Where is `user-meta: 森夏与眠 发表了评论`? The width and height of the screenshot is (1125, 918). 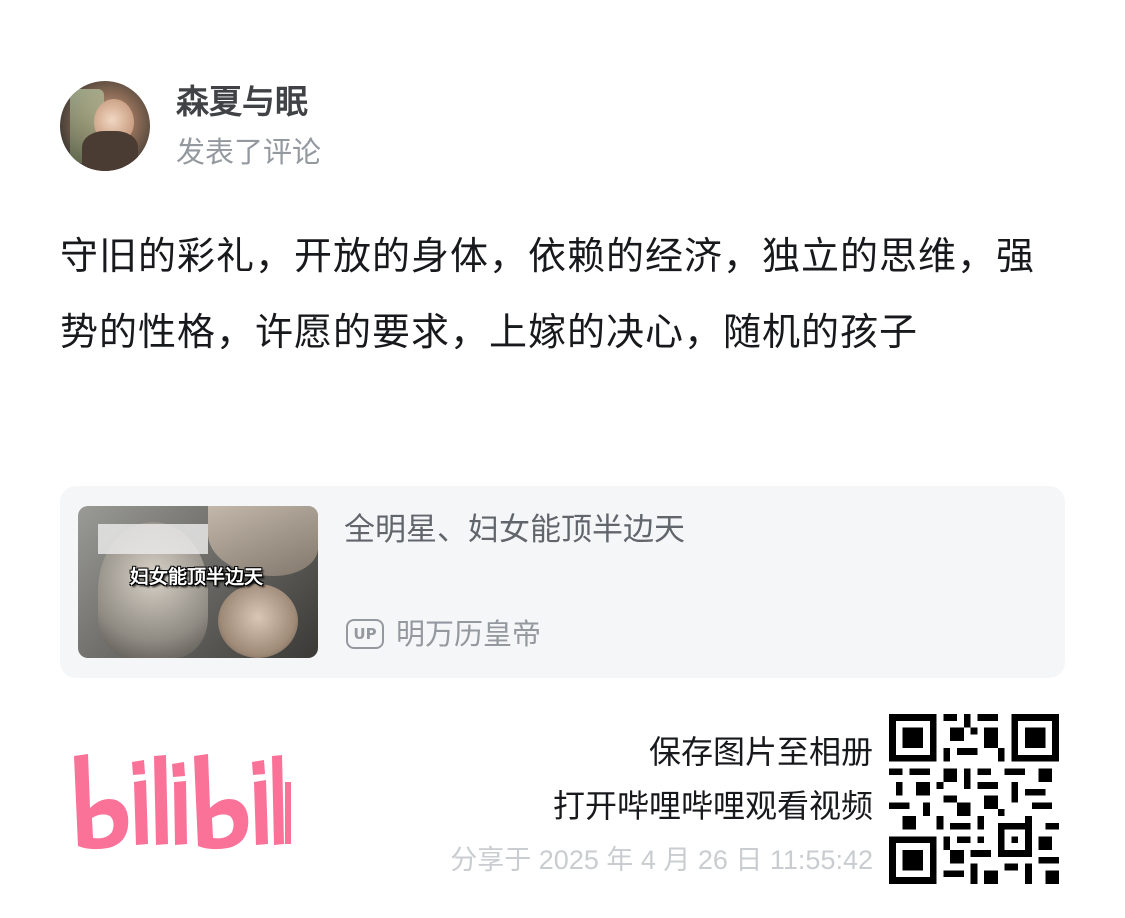
user-meta: 森夏与眠 发表了评论 is located at coordinates (248, 126).